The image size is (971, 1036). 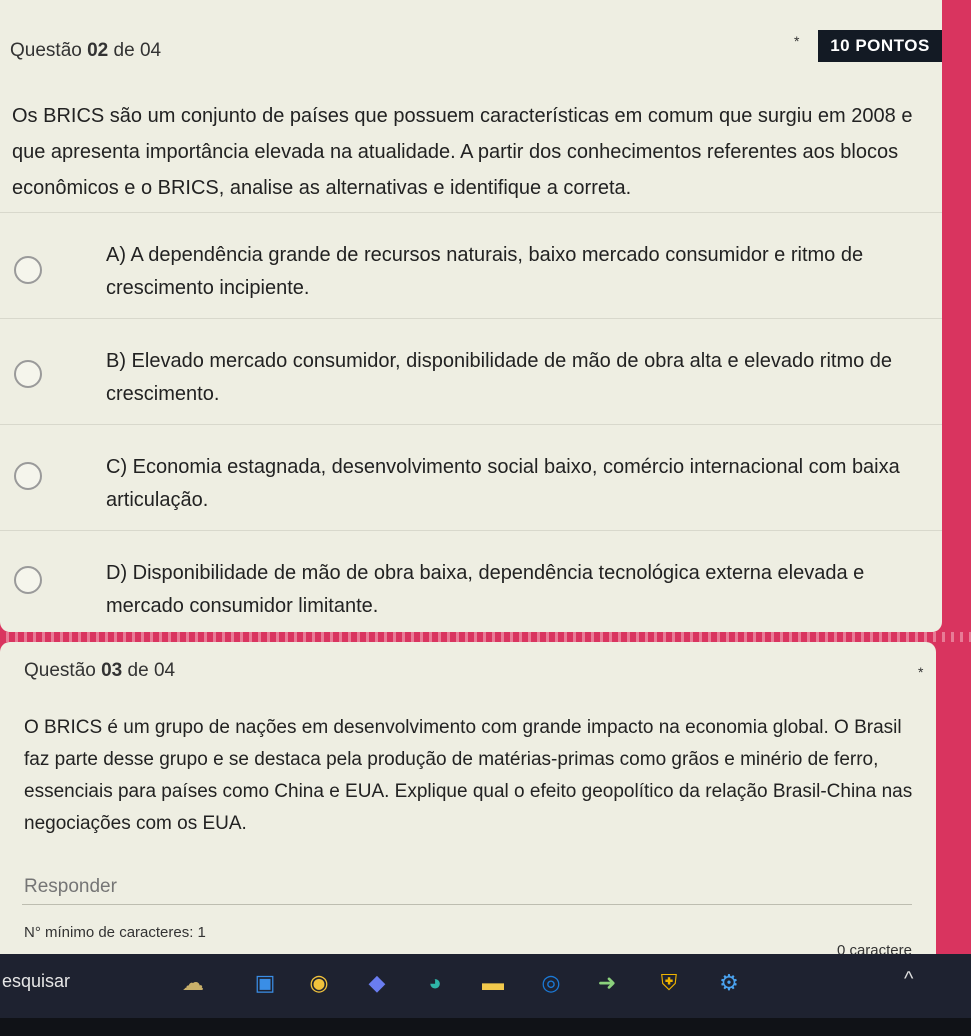 What do you see at coordinates (112, 670) in the screenshot?
I see `question-number: 03` at bounding box center [112, 670].